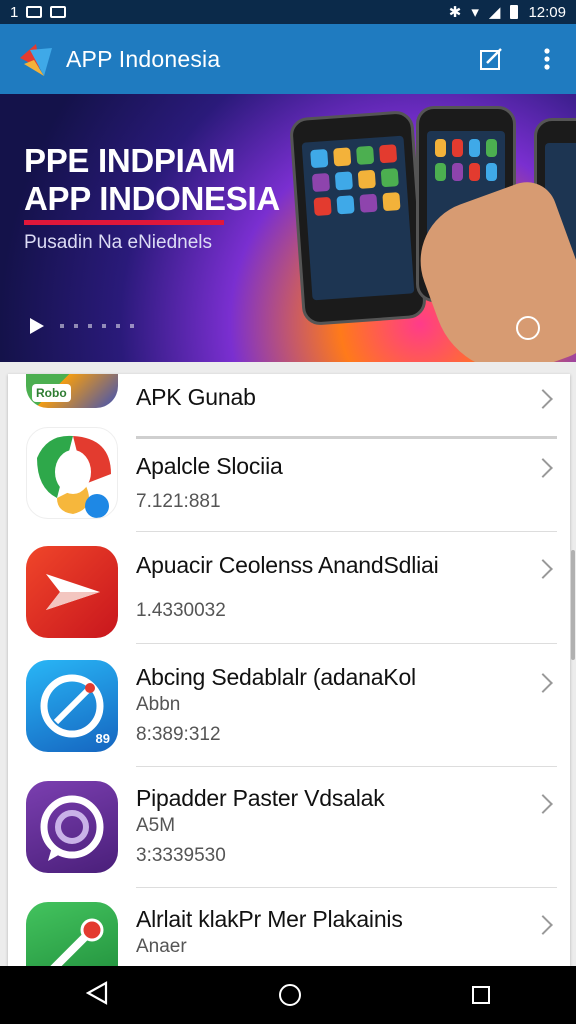 The width and height of the screenshot is (576, 1024). I want to click on status-bar: 1 ✱ ▾ ◢ 12:09, so click(288, 12).